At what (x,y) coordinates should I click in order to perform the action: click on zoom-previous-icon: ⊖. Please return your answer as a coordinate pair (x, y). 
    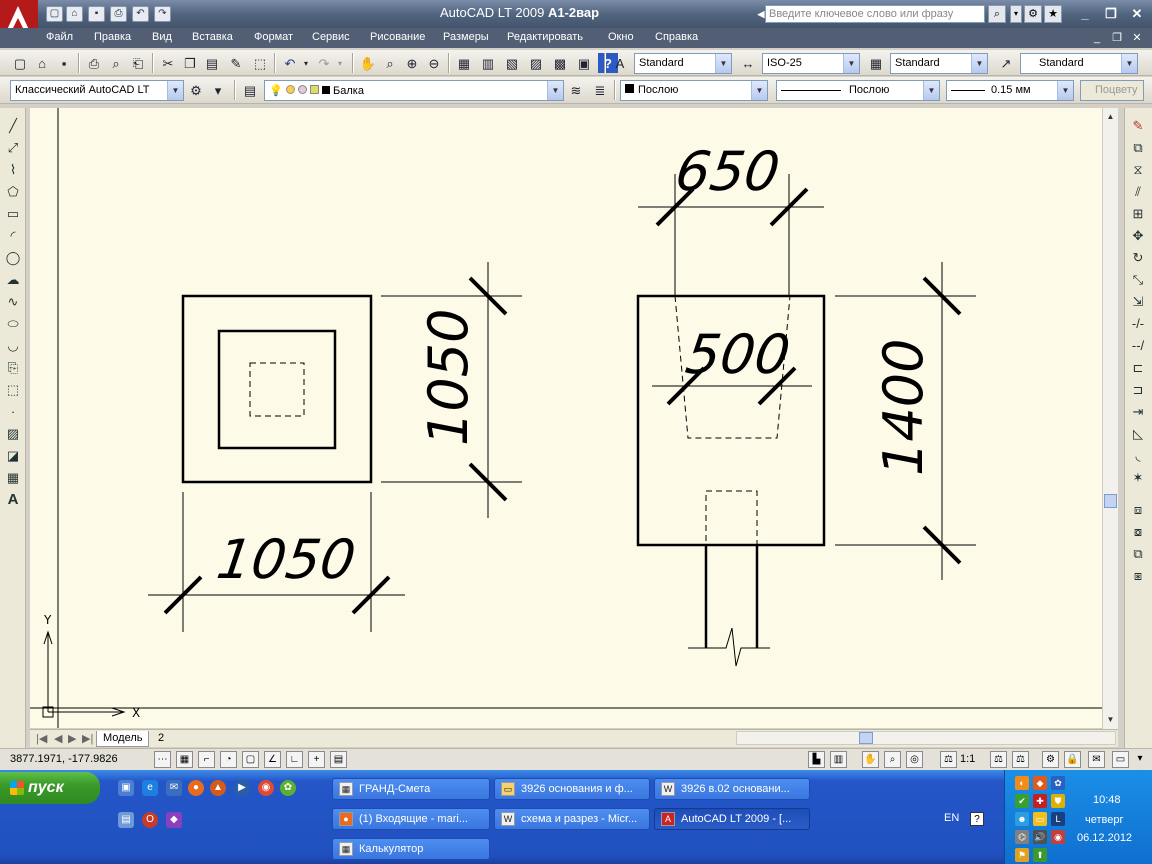
    Looking at the image, I should click on (434, 63).